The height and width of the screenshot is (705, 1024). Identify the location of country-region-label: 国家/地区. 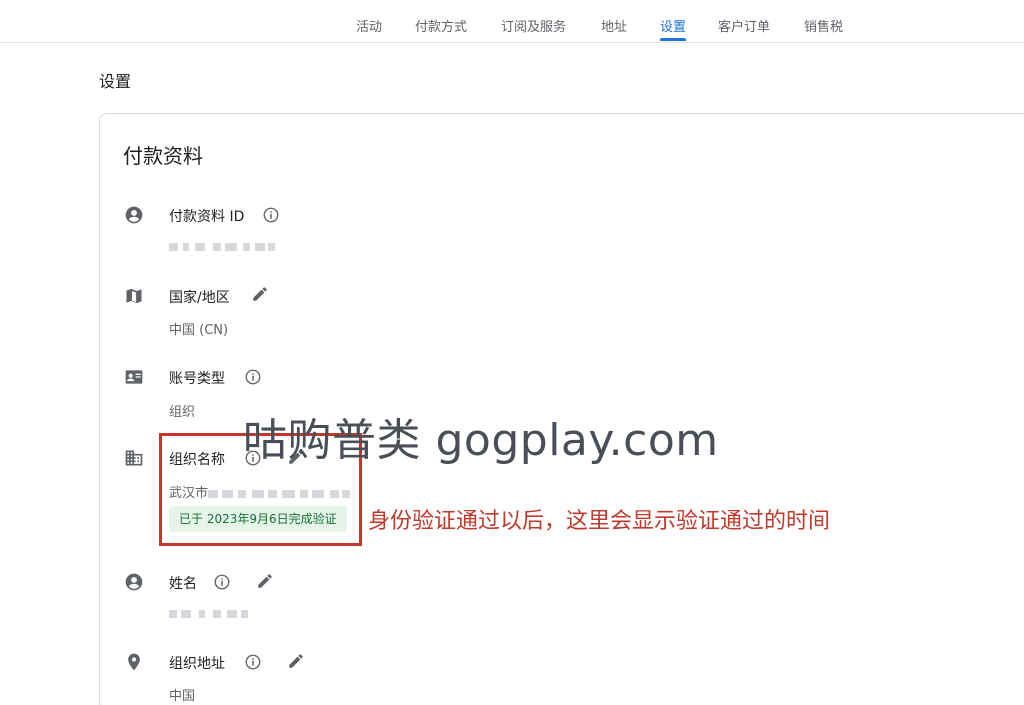
(199, 298).